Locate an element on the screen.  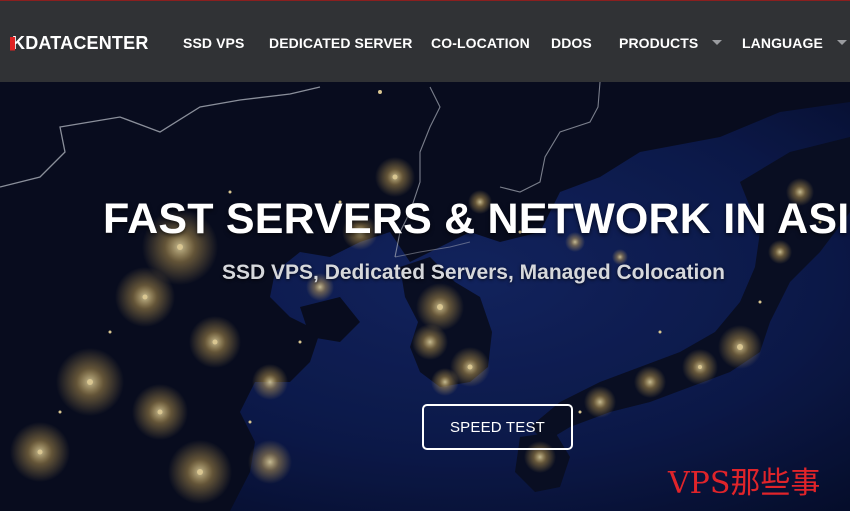
nav-item-language: LANGUAGE is located at coordinates (794, 43).